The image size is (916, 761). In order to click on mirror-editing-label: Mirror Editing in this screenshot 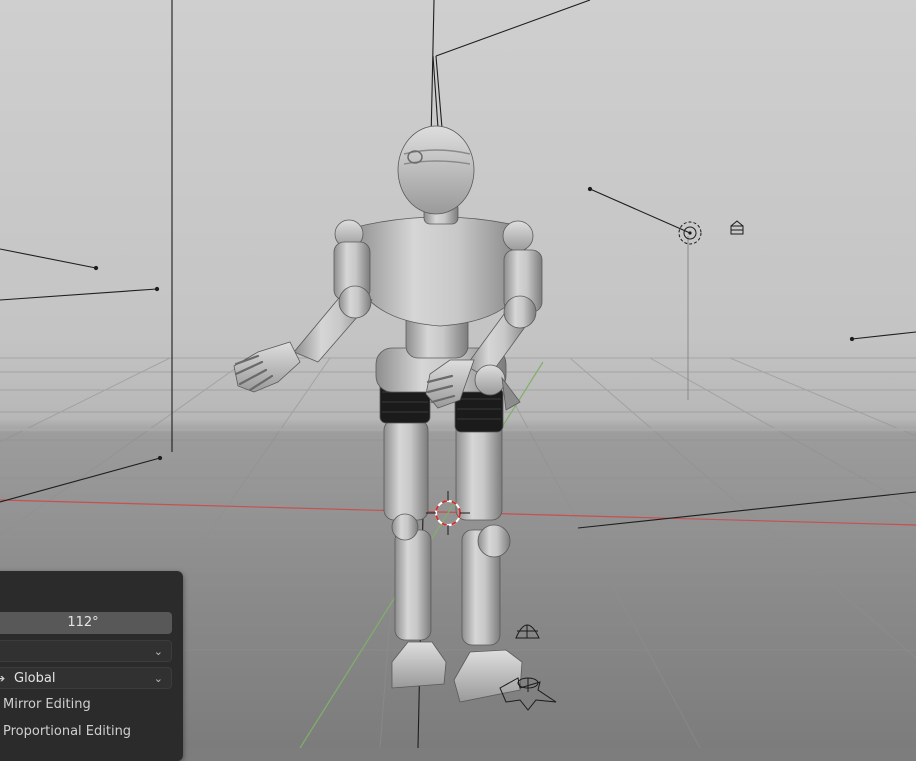, I will do `click(47, 704)`.